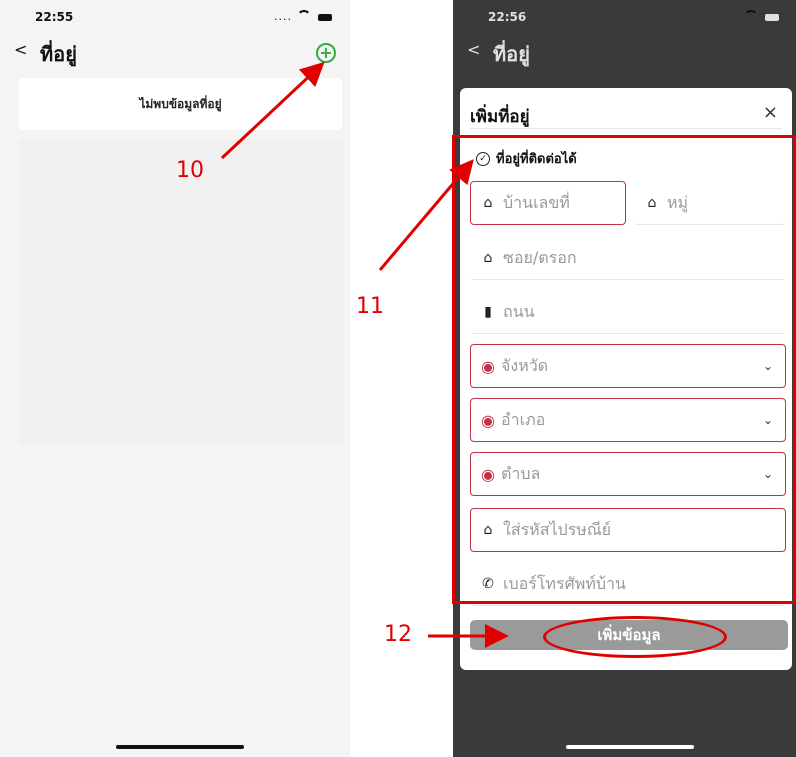 The height and width of the screenshot is (757, 796). I want to click on close-button: ×, so click(770, 112).